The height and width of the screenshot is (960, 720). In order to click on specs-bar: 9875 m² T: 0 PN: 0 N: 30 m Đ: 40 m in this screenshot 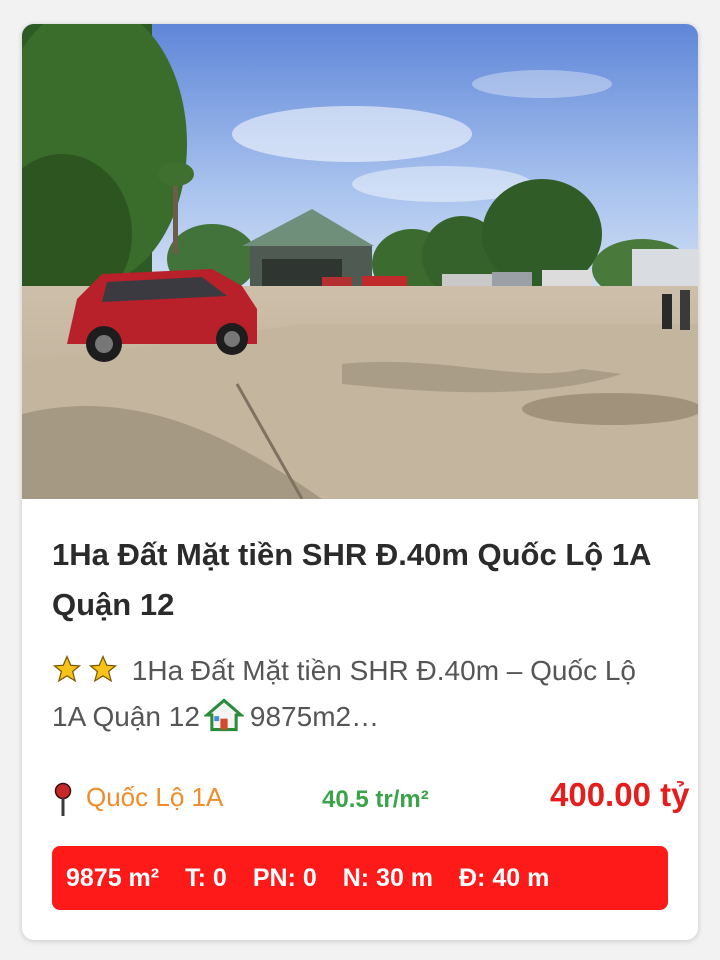, I will do `click(360, 878)`.